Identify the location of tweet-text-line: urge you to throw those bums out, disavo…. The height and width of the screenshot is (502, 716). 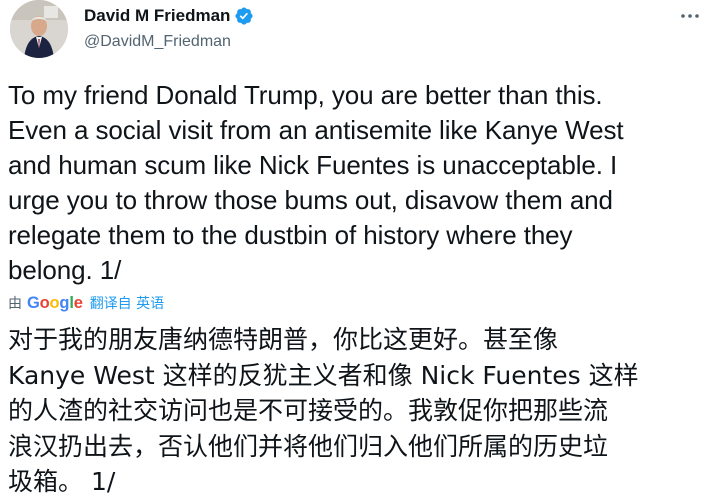
(310, 200).